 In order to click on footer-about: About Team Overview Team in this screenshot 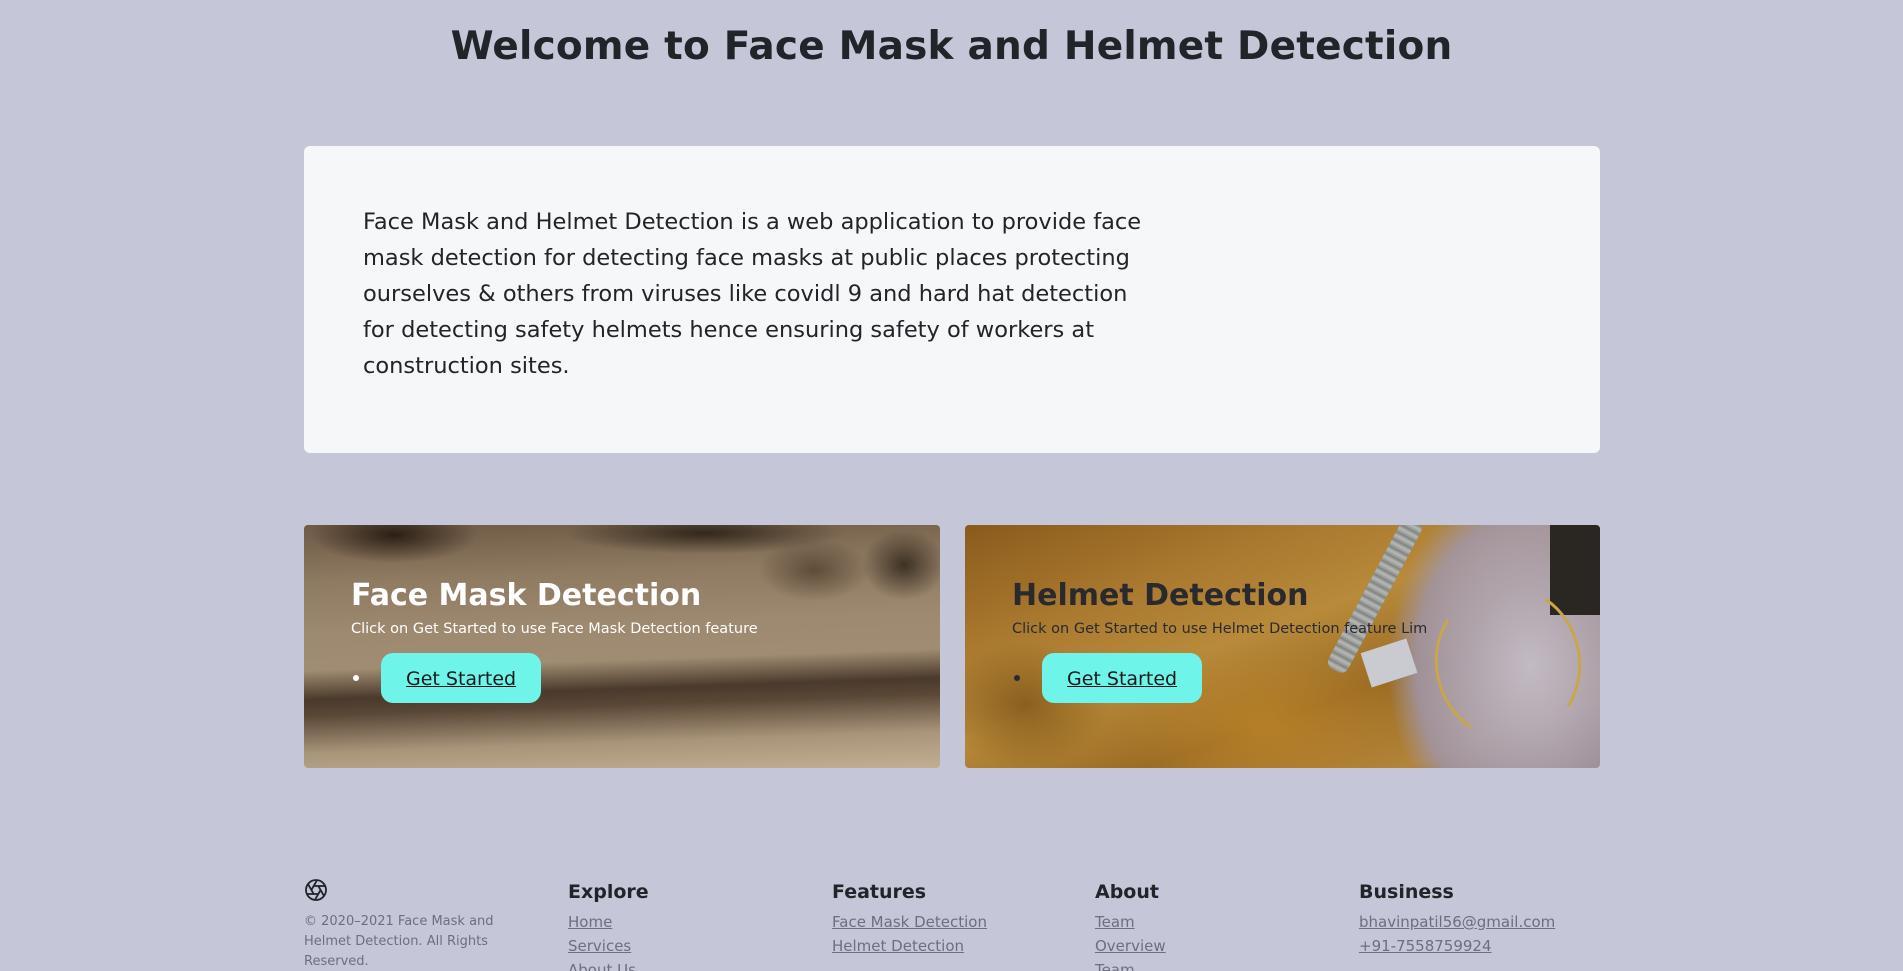, I will do `click(1130, 924)`.